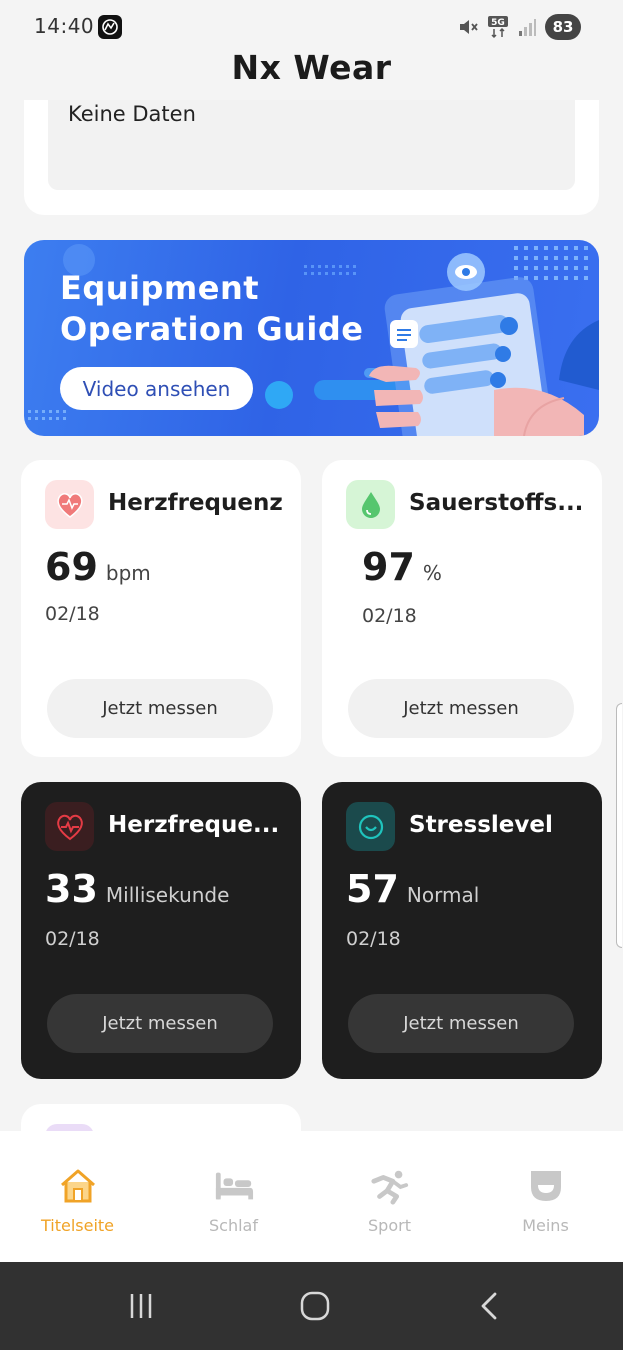  What do you see at coordinates (619, 825) in the screenshot?
I see `scrollbar-handle` at bounding box center [619, 825].